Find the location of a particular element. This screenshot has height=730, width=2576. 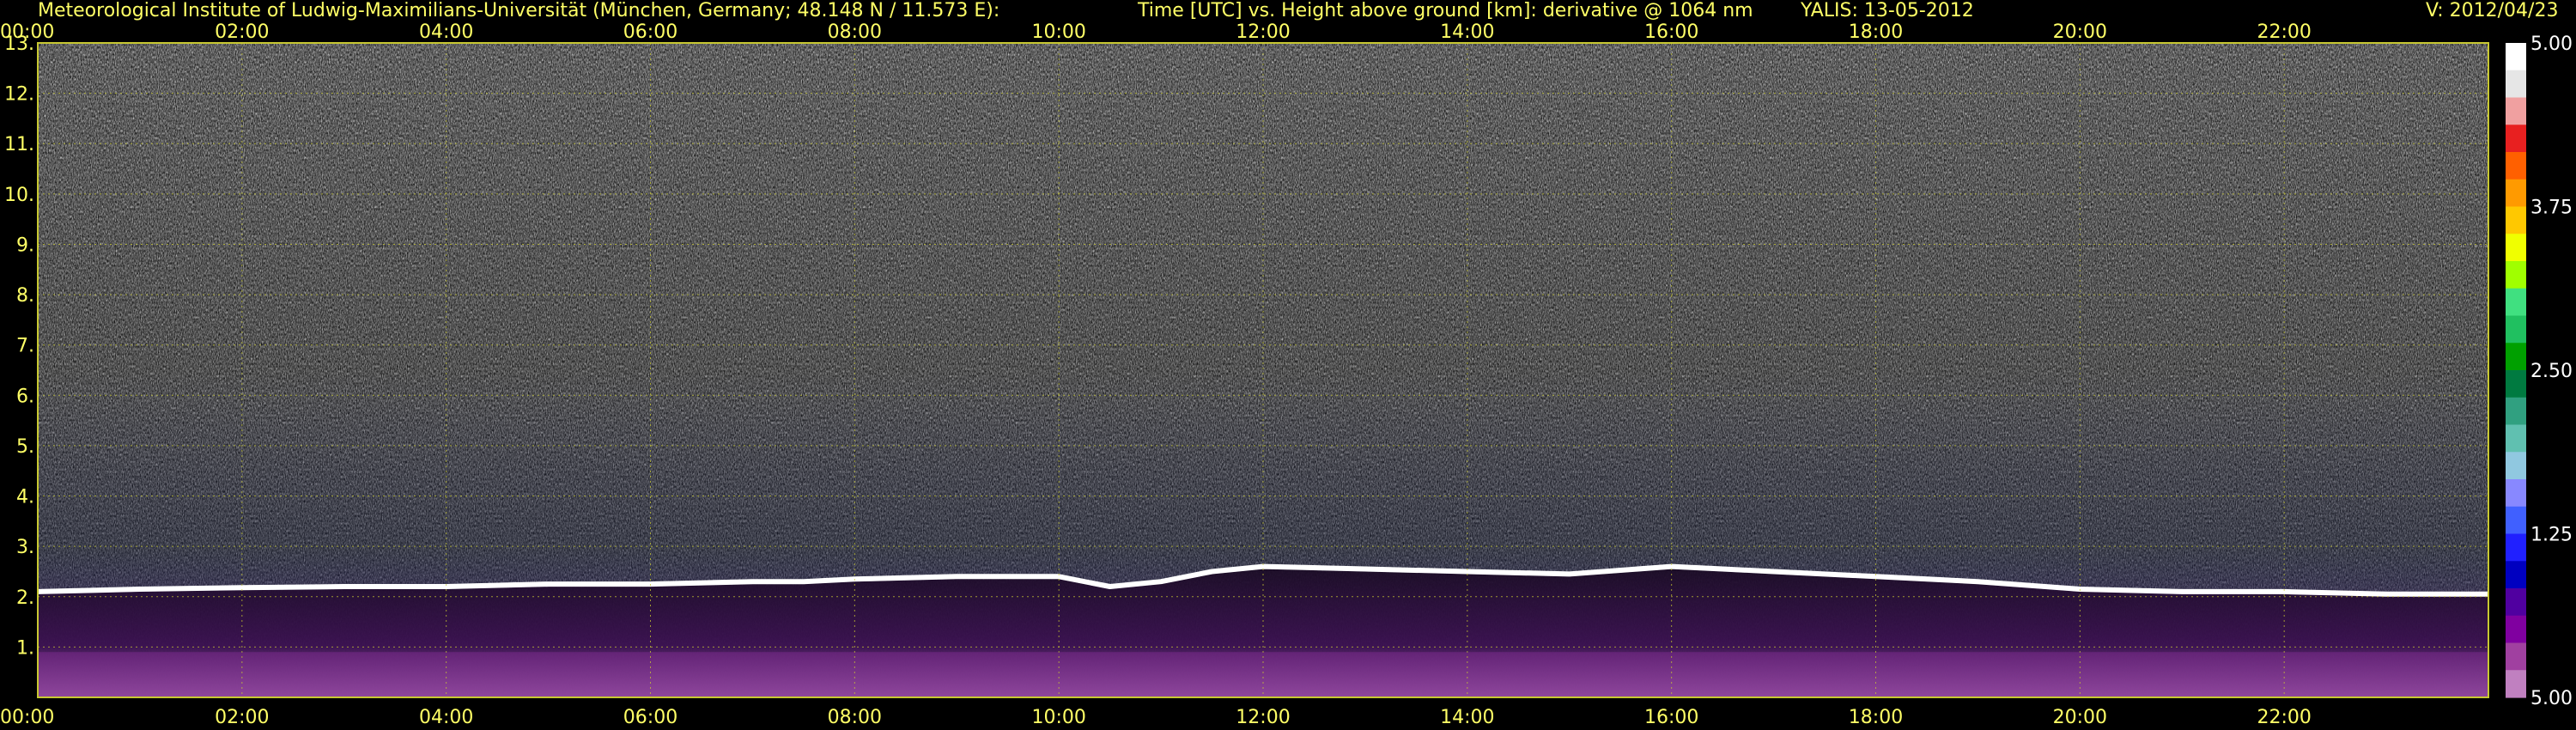

x-tick-label-bottom: 00:00 is located at coordinates (27, 717).